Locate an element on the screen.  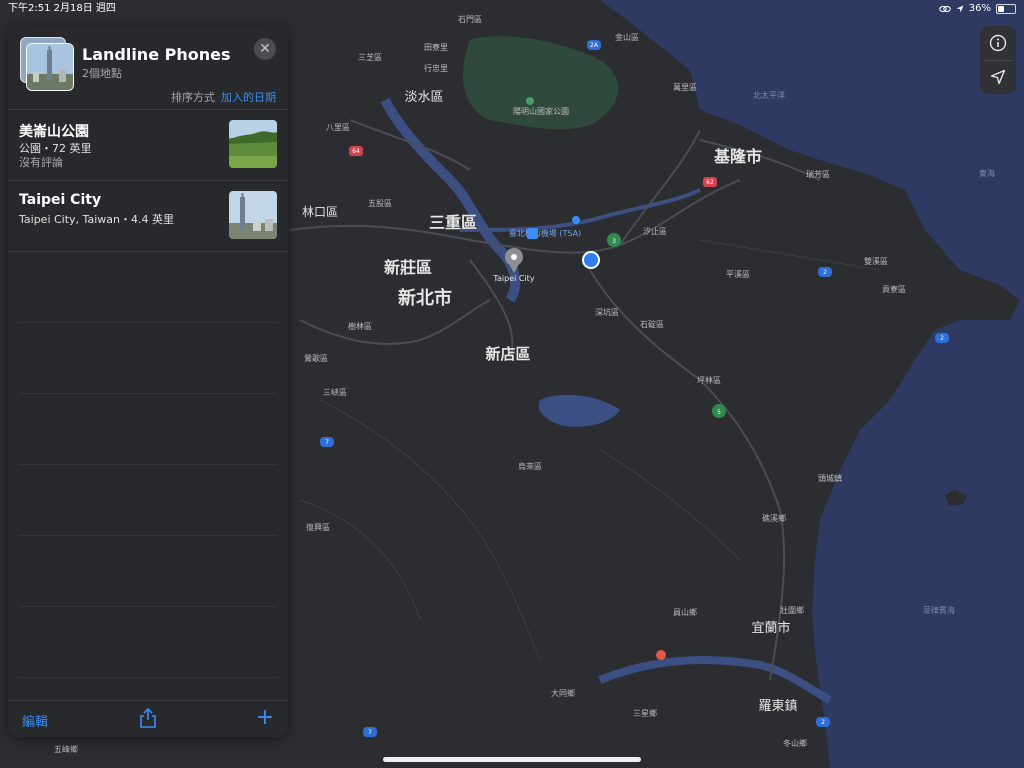
status-right-group: 36% is located at coordinates (977, 9).